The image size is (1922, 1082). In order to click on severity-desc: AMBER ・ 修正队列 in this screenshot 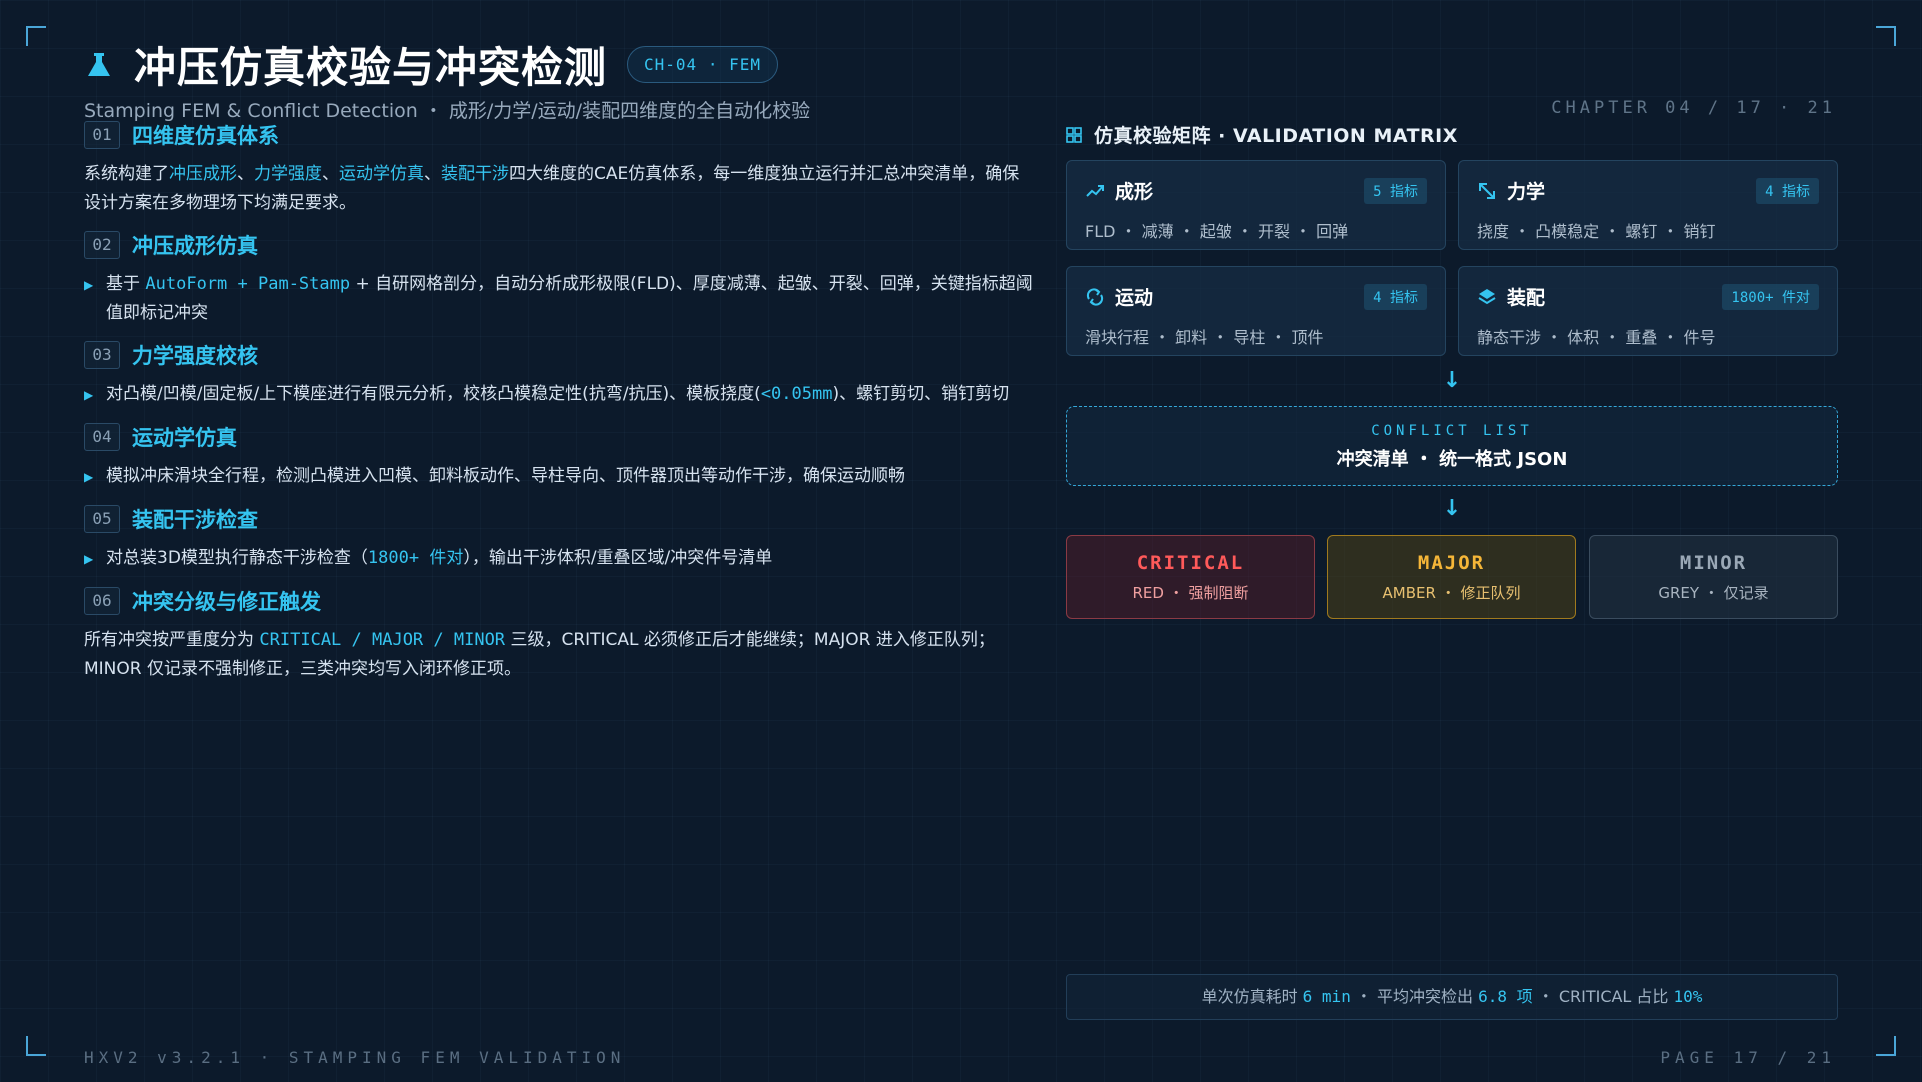, I will do `click(1451, 593)`.